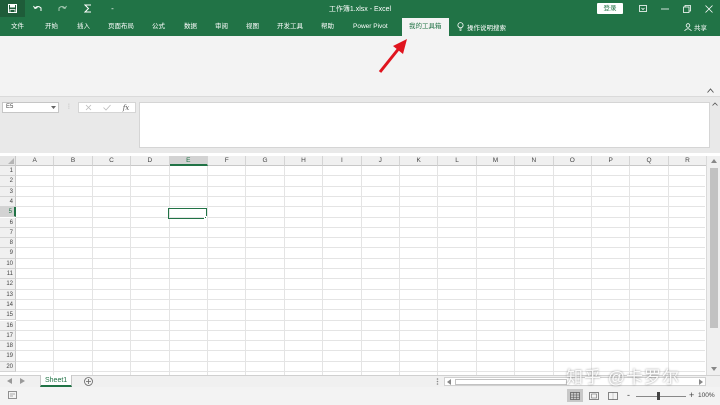  Describe the element at coordinates (701, 382) in the screenshot. I see `scroll-right-icon` at that location.